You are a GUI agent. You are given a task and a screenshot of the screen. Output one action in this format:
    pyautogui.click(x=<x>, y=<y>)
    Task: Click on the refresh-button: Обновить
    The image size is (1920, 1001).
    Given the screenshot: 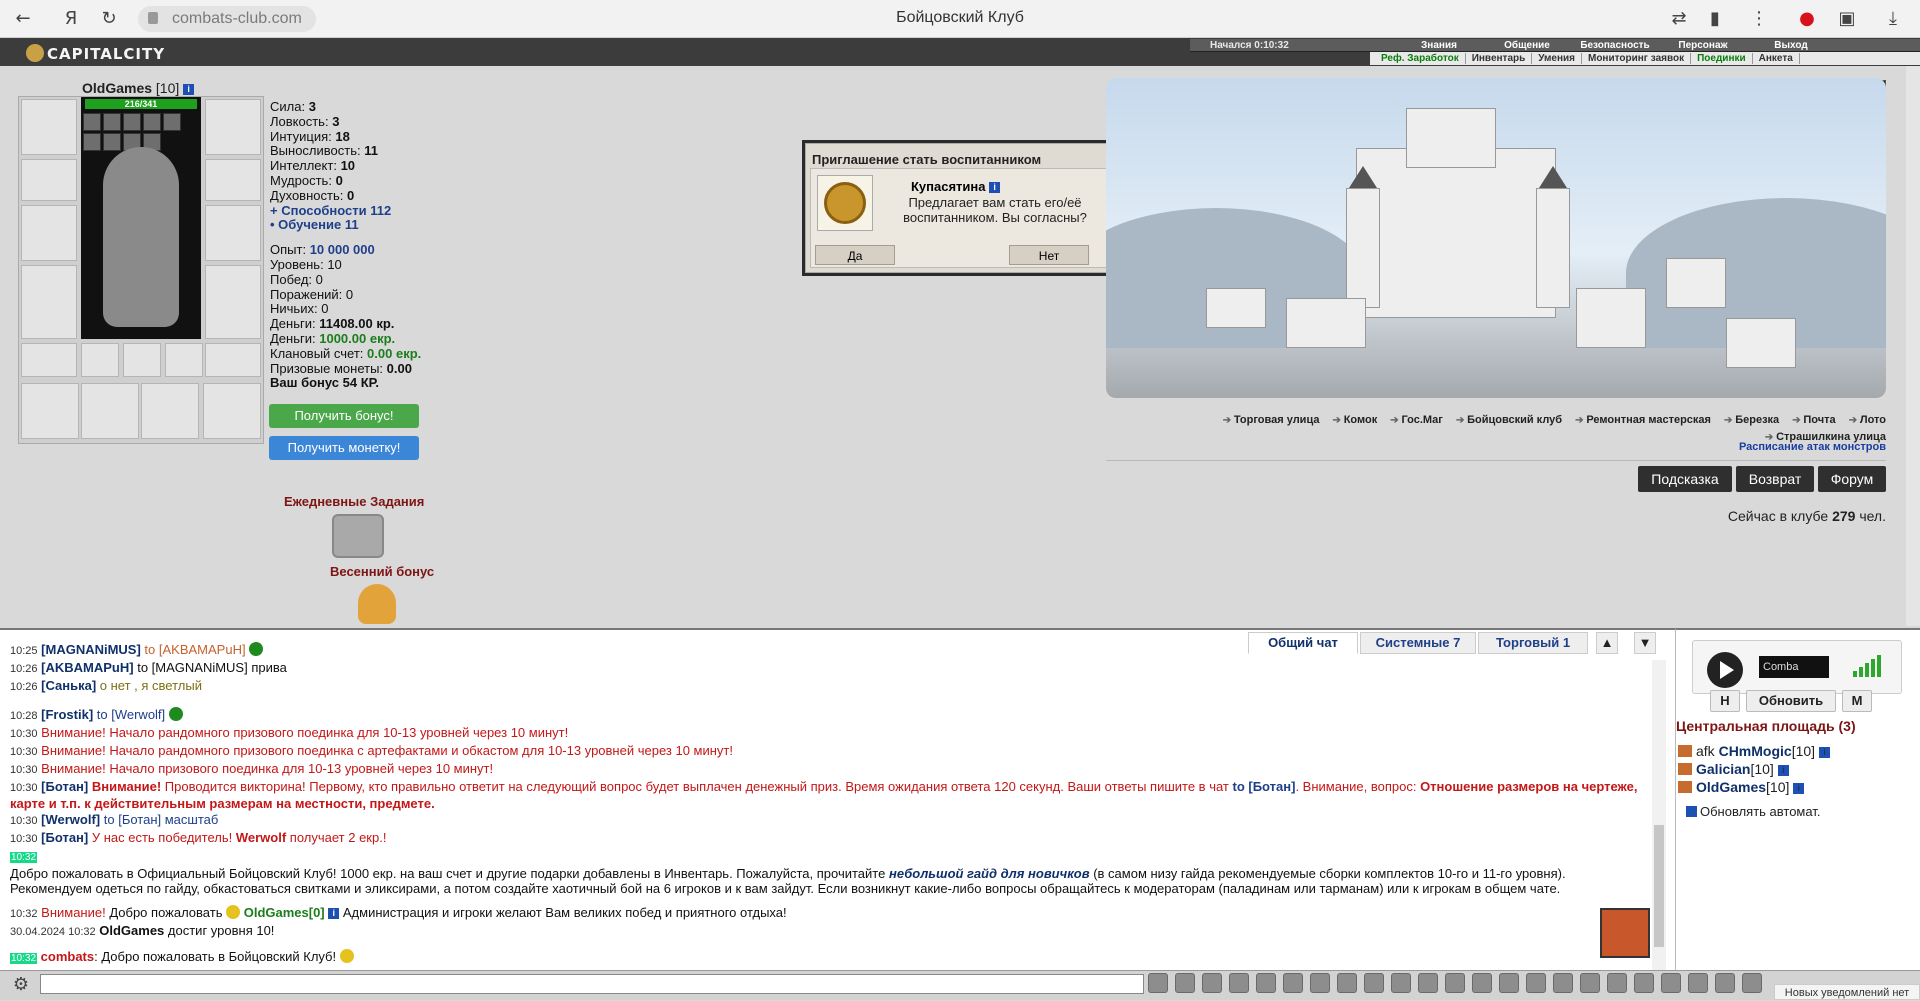 What is the action you would take?
    pyautogui.click(x=1791, y=701)
    